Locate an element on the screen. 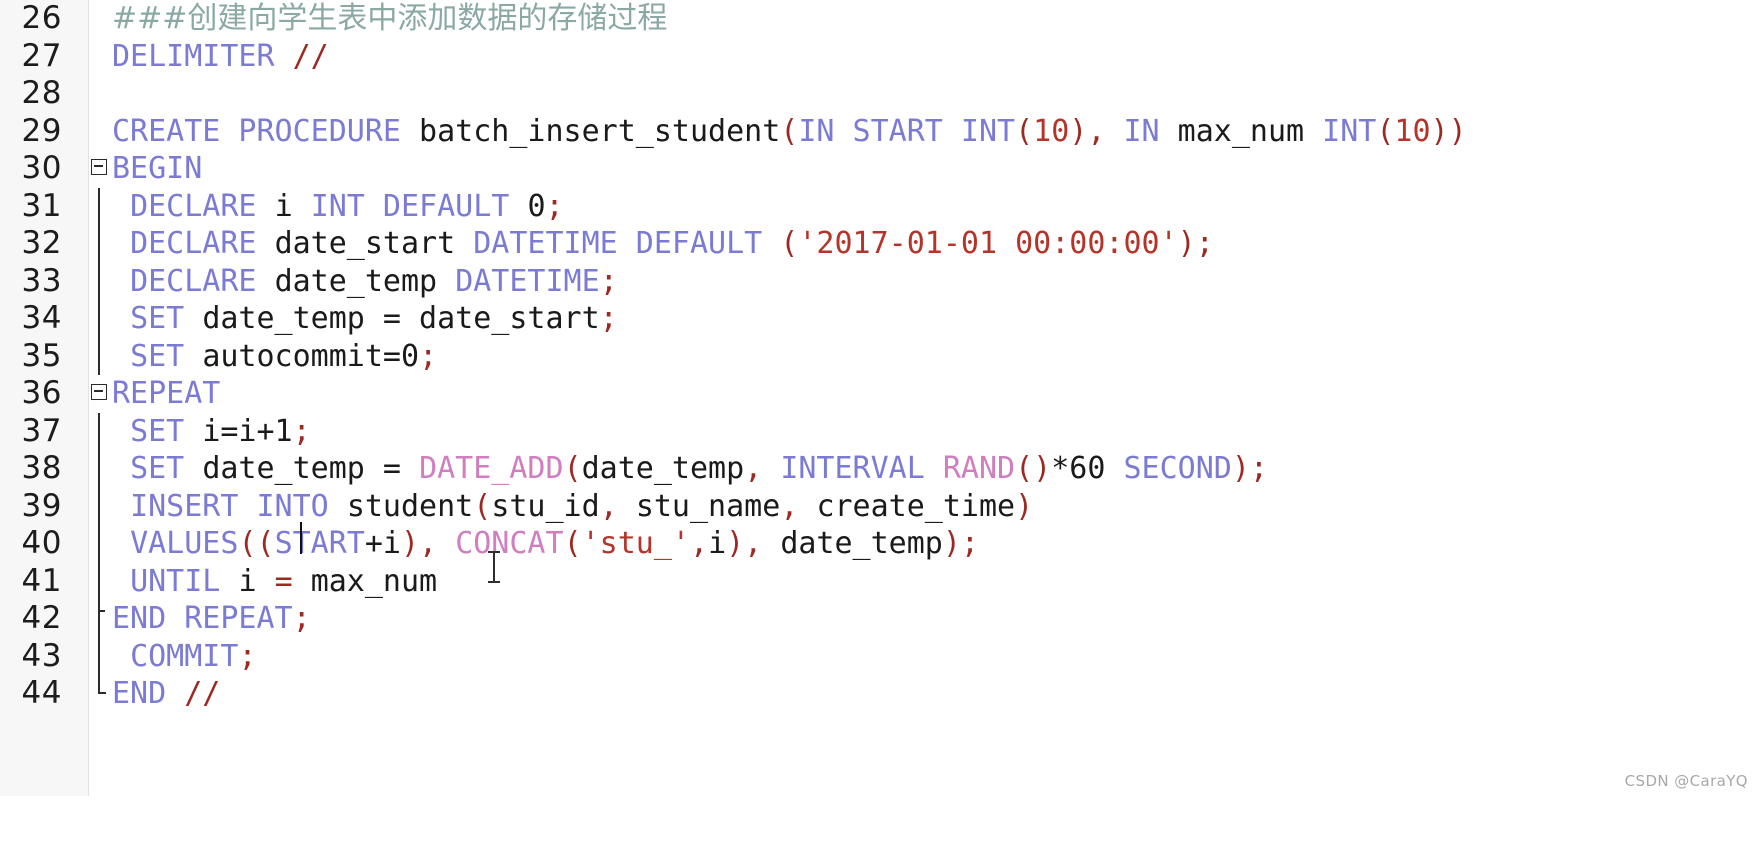 This screenshot has height=863, width=1758. code-line-text: SET date_temp = date_start; is located at coordinates (374, 318).